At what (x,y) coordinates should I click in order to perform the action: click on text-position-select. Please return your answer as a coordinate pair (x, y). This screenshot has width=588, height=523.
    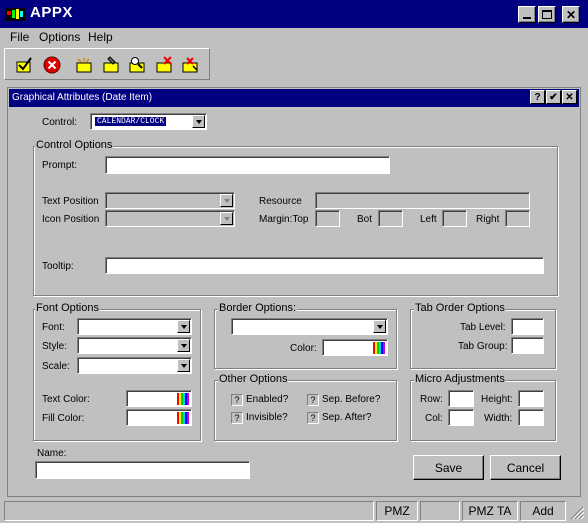
    Looking at the image, I should click on (170, 200).